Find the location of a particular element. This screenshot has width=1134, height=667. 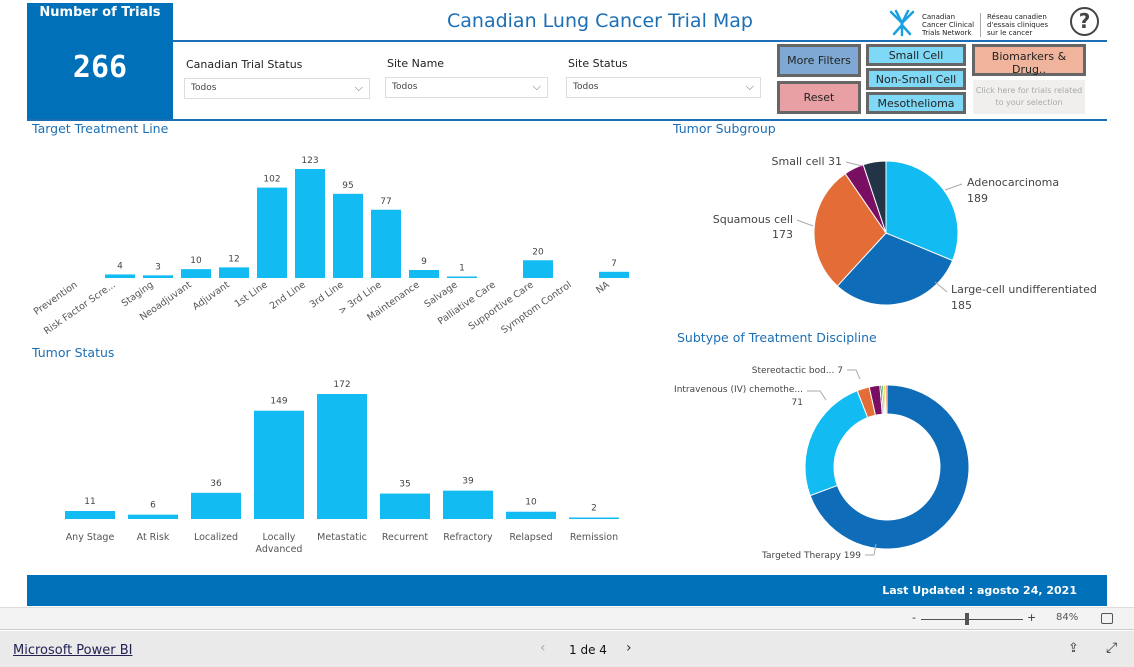

slice-label: Small cell 31 is located at coordinates (807, 161).